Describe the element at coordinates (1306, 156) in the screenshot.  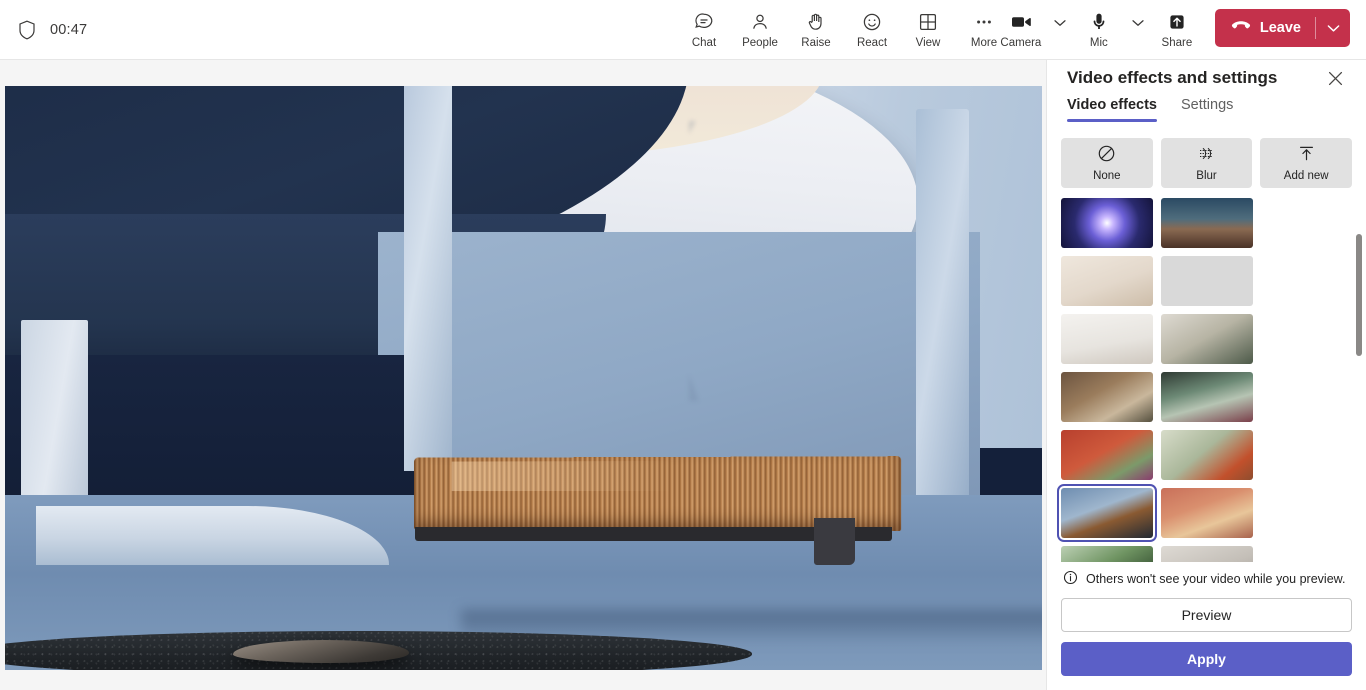
I see `upload-arrow-icon` at that location.